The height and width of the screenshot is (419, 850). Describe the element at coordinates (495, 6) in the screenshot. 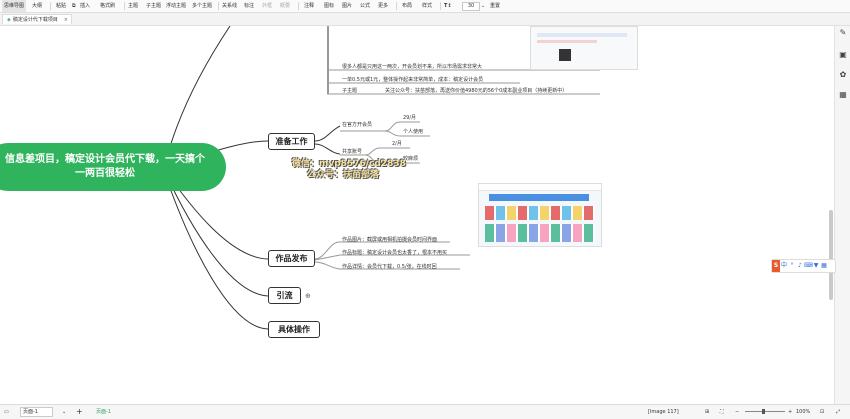

I see `reset-button: 重置` at that location.